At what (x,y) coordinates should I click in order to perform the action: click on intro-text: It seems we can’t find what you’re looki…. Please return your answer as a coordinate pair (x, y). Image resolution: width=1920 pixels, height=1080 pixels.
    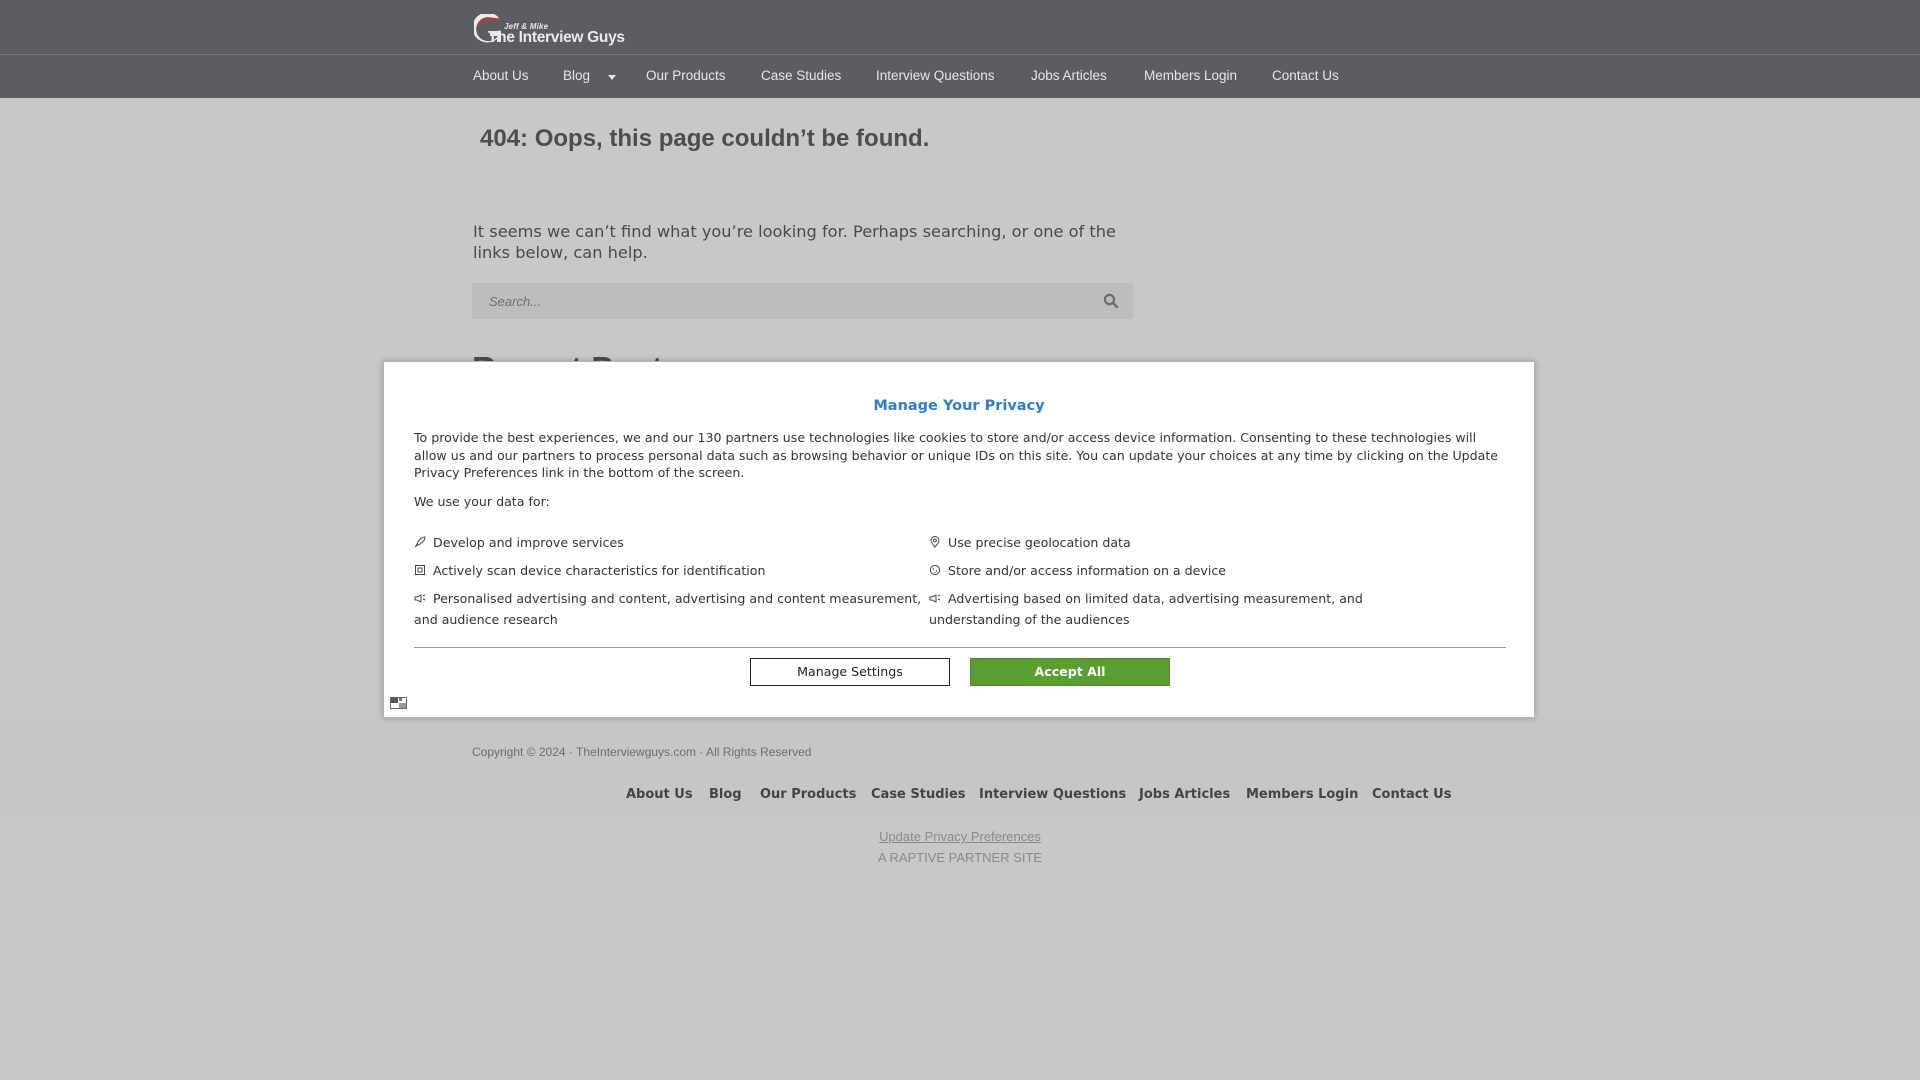
    Looking at the image, I should click on (794, 242).